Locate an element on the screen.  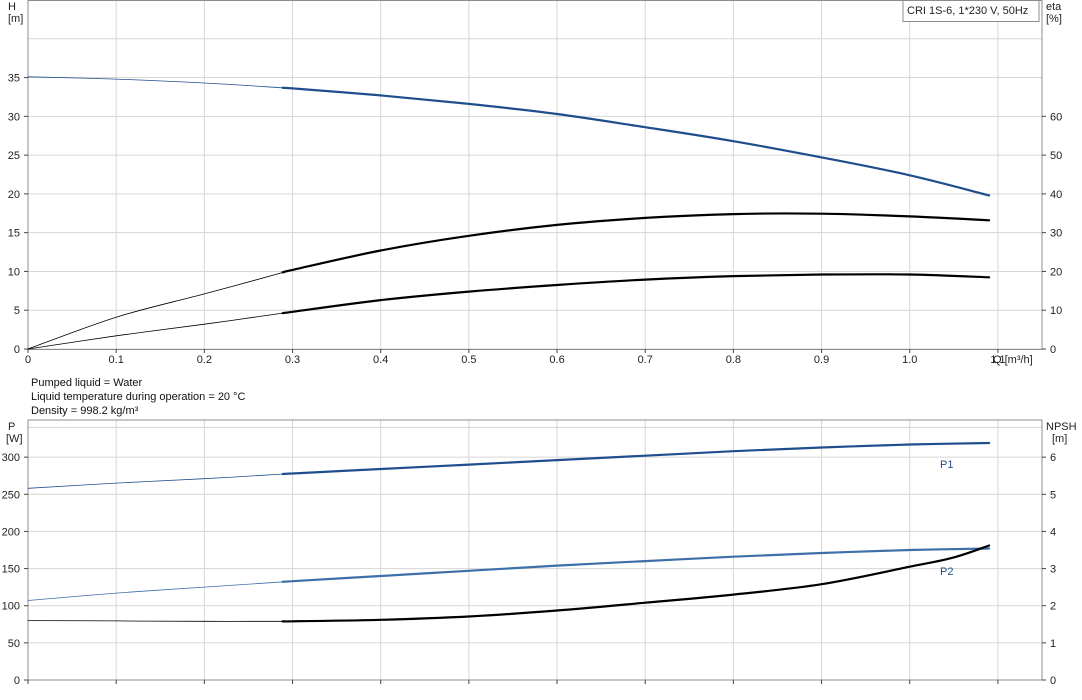
bottom-left-tick-label: 100 is located at coordinates (11, 607).